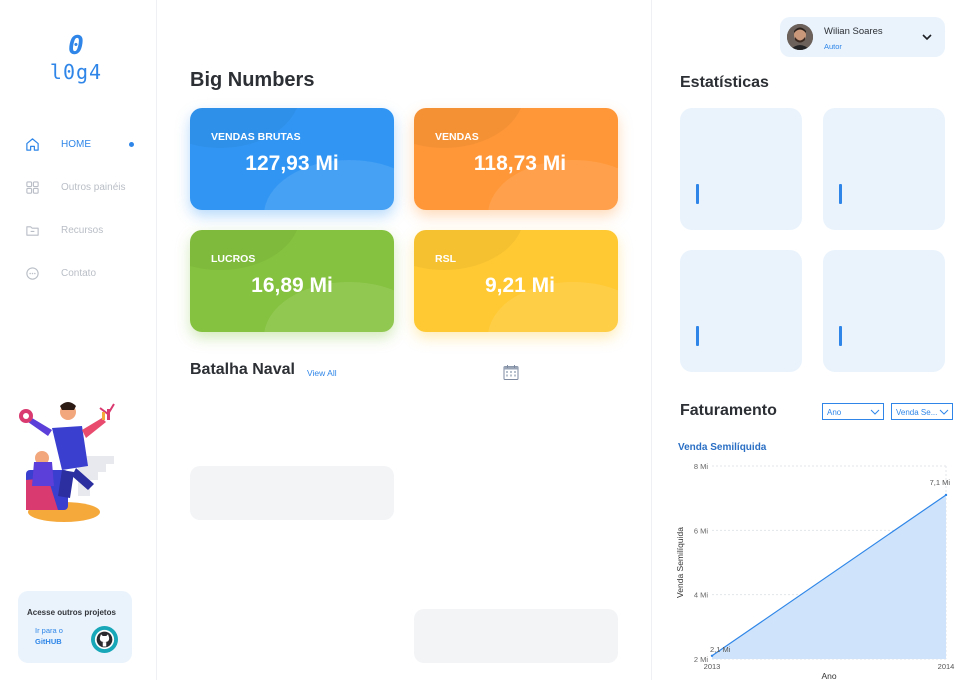  Describe the element at coordinates (701, 595) in the screenshot. I see `y-tick-label: 4 Mi` at that location.